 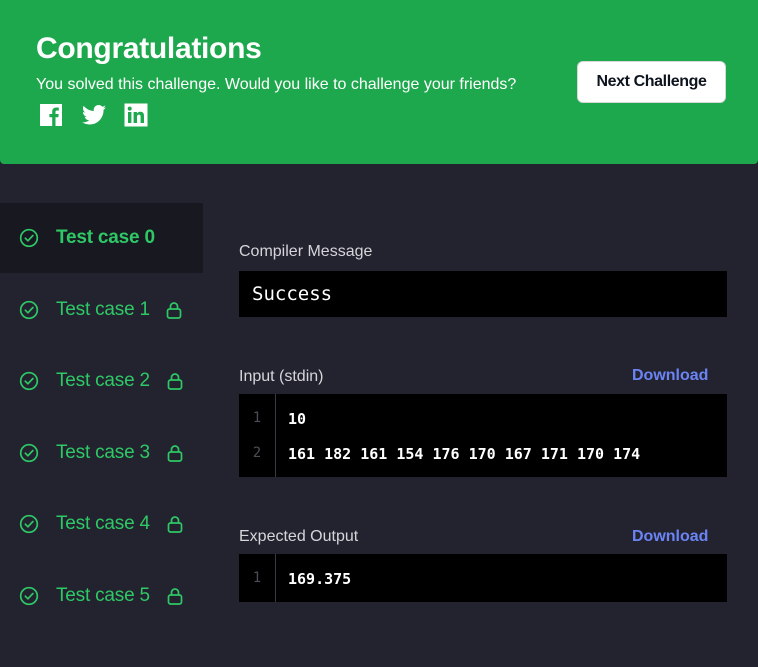 I want to click on test-case-label: Test case 0, so click(x=105, y=237).